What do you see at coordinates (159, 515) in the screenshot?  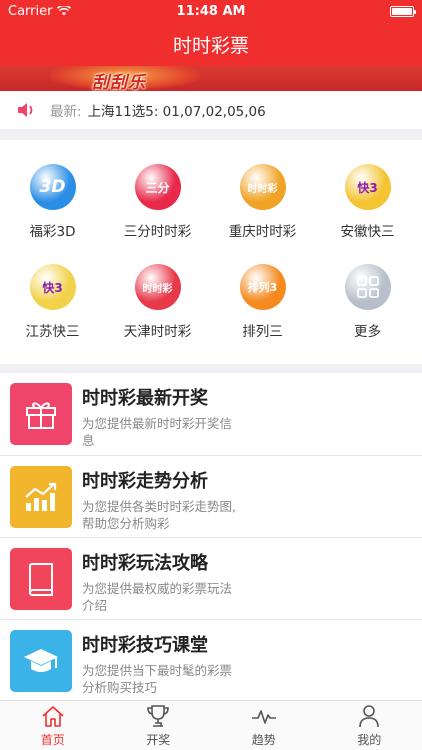 I see `item-description: 为您提供各类时时彩走势图,帮助您分析购彩` at bounding box center [159, 515].